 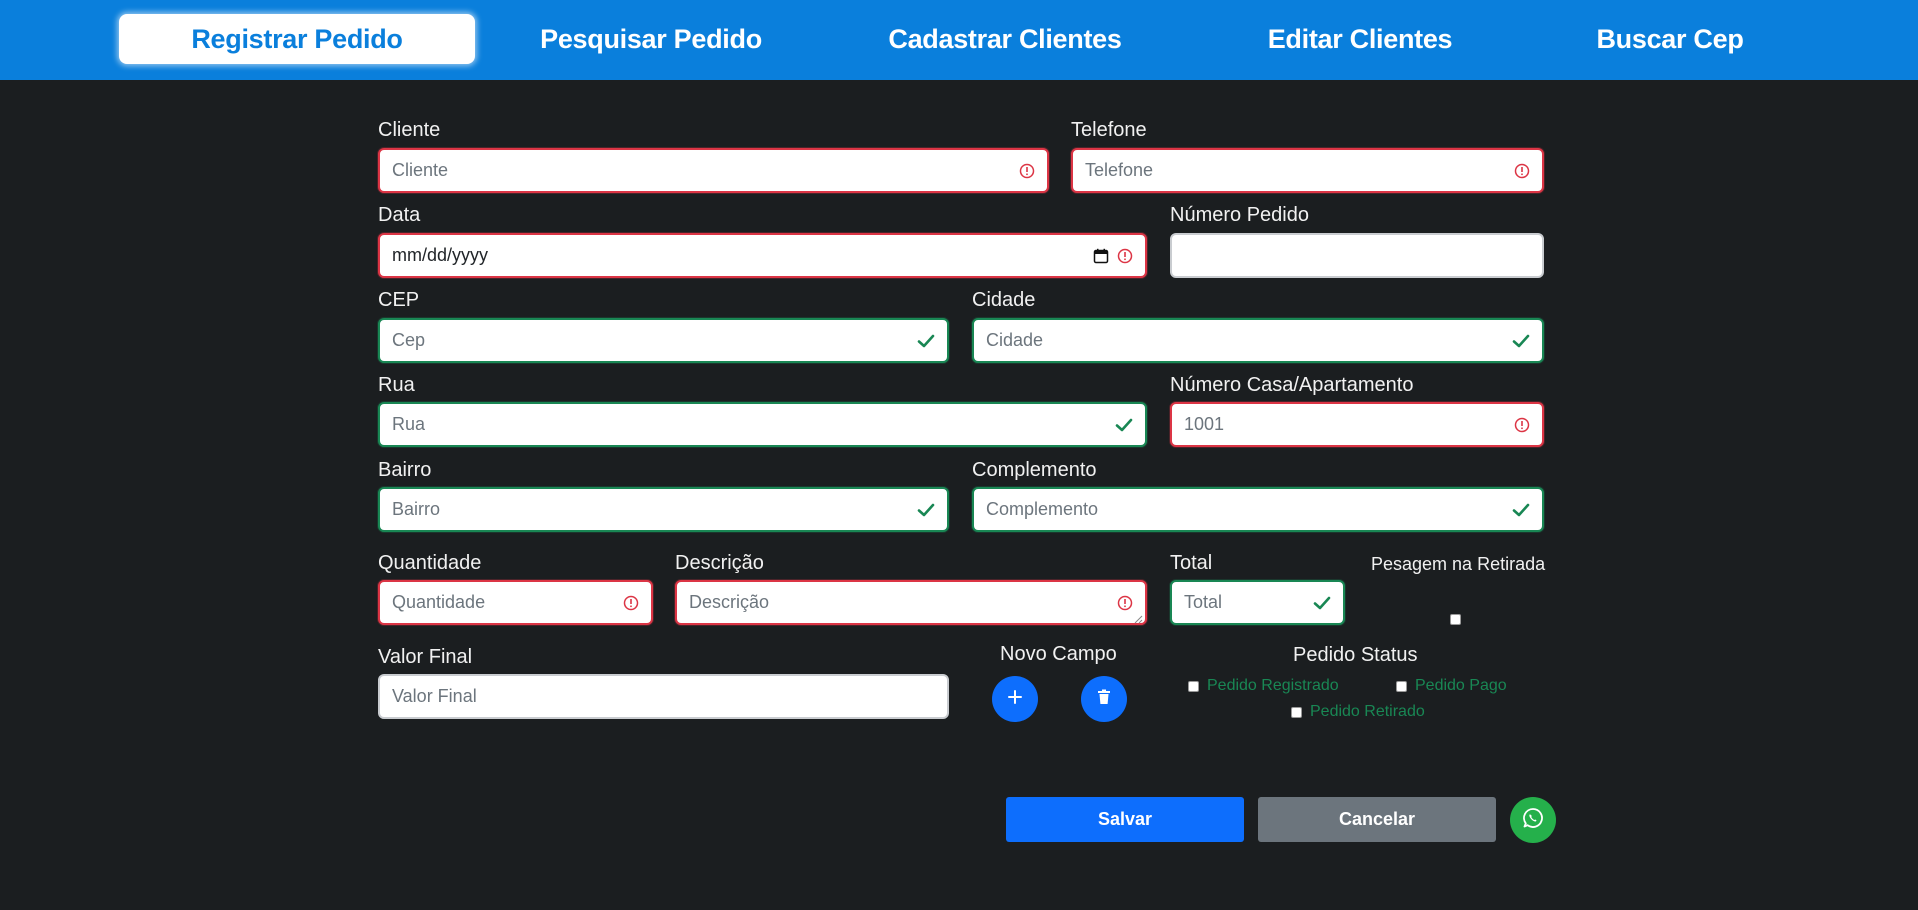 I want to click on trash-icon, so click(x=1104, y=699).